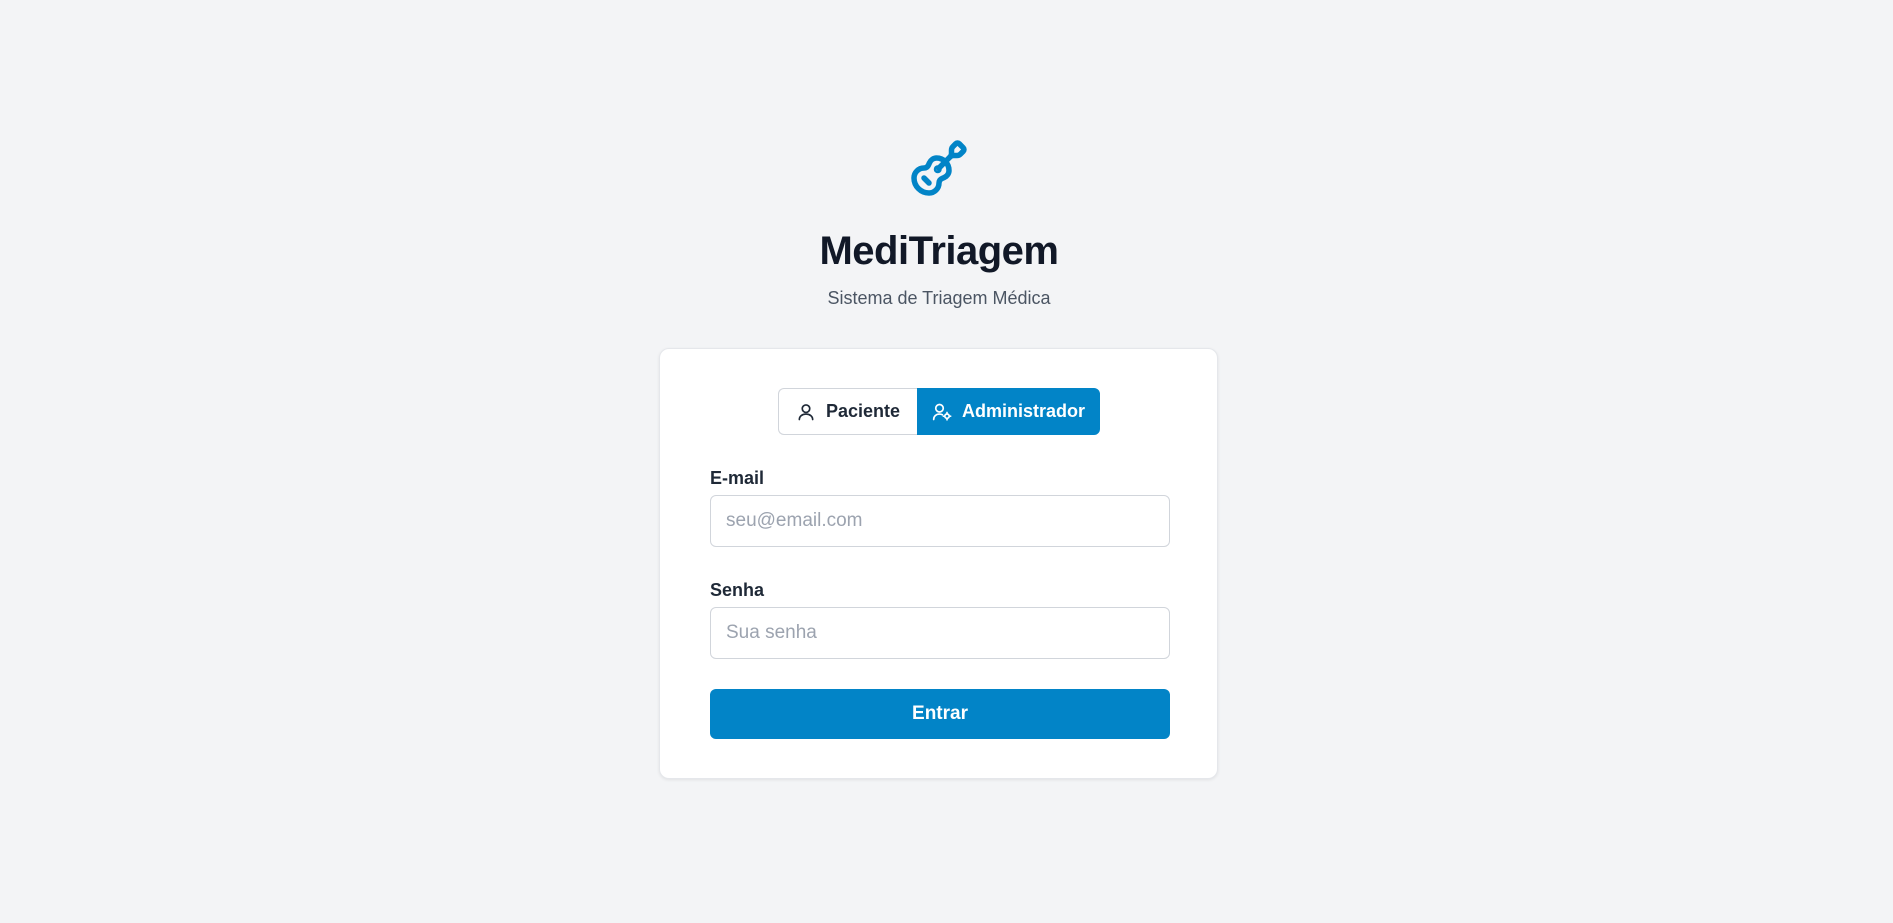 The image size is (1893, 923). Describe the element at coordinates (737, 590) in the screenshot. I see `password-label: Senha` at that location.